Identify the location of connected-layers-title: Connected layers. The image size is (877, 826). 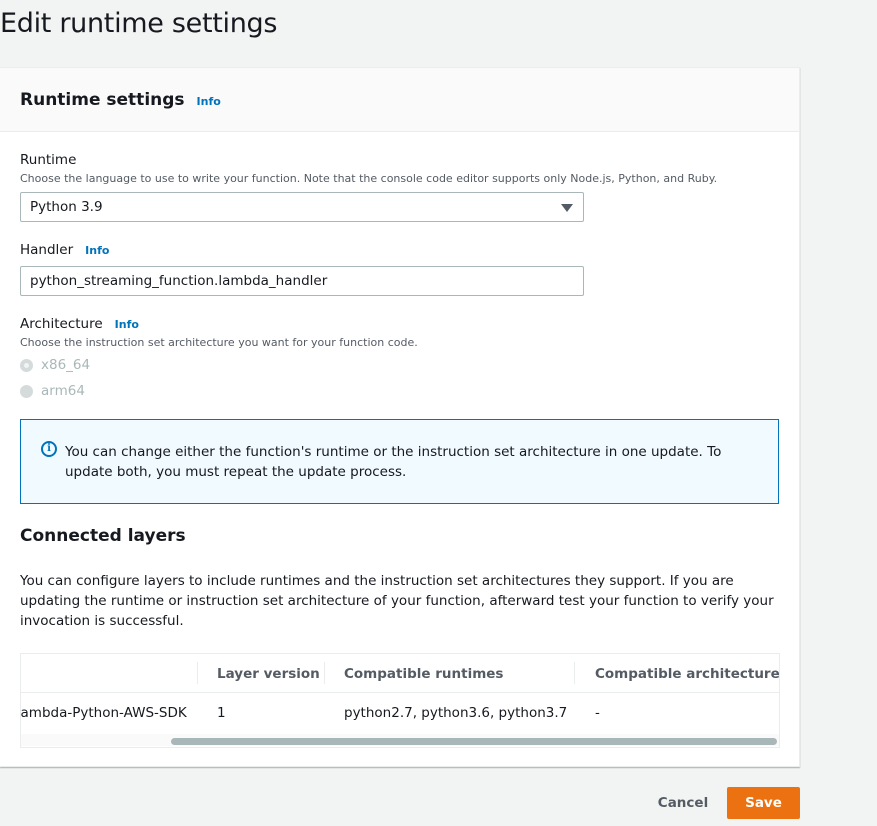
(103, 536).